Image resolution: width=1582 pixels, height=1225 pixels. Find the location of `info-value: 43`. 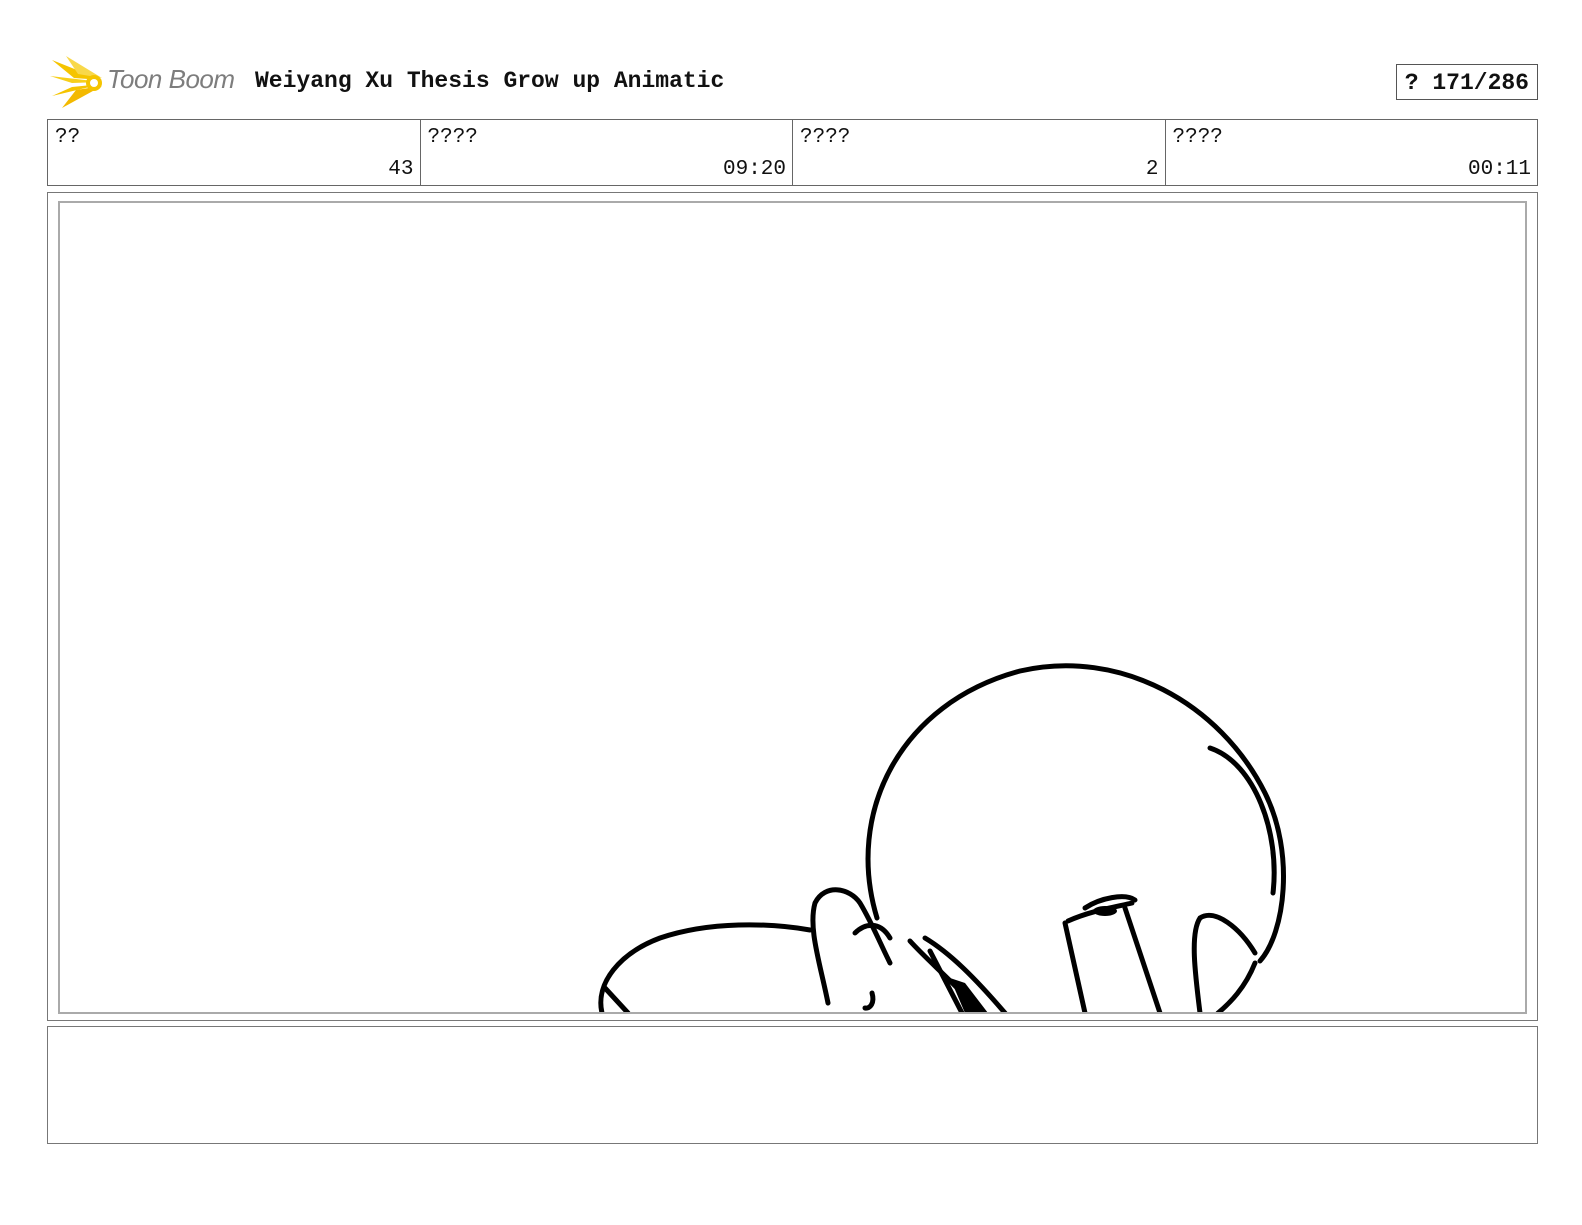

info-value: 43 is located at coordinates (401, 169).